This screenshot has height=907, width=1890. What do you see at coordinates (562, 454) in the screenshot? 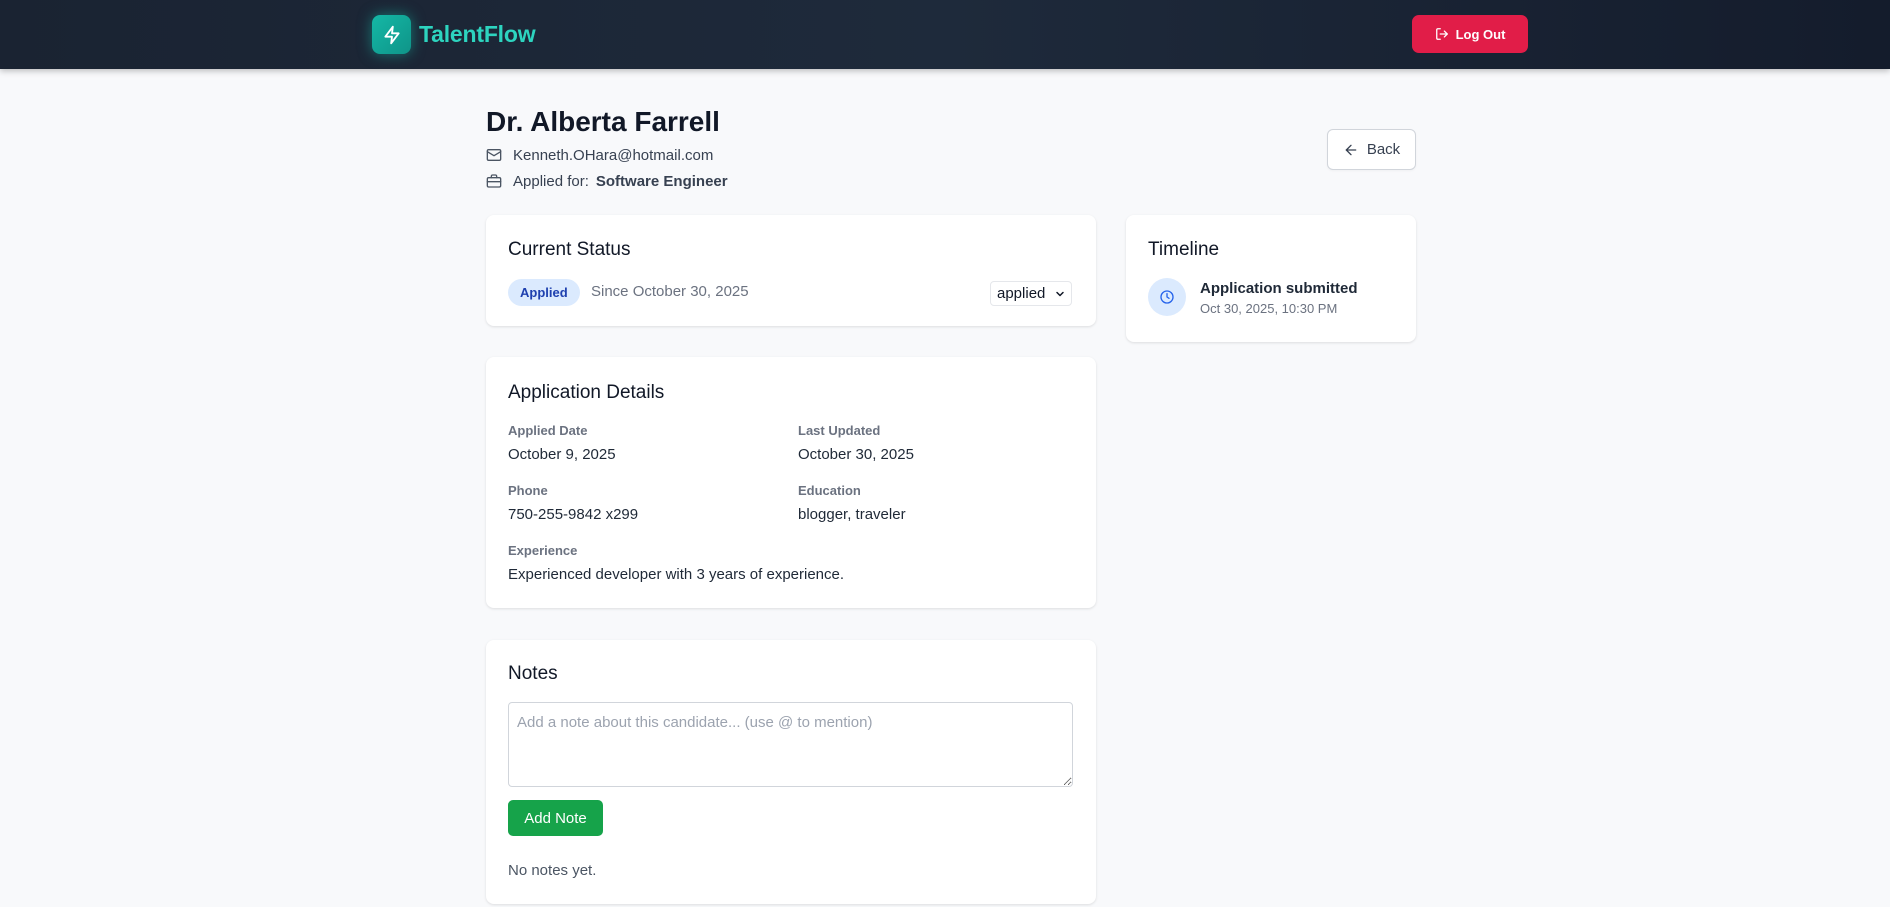
I see `applied-date-value: October 9, 2025` at bounding box center [562, 454].